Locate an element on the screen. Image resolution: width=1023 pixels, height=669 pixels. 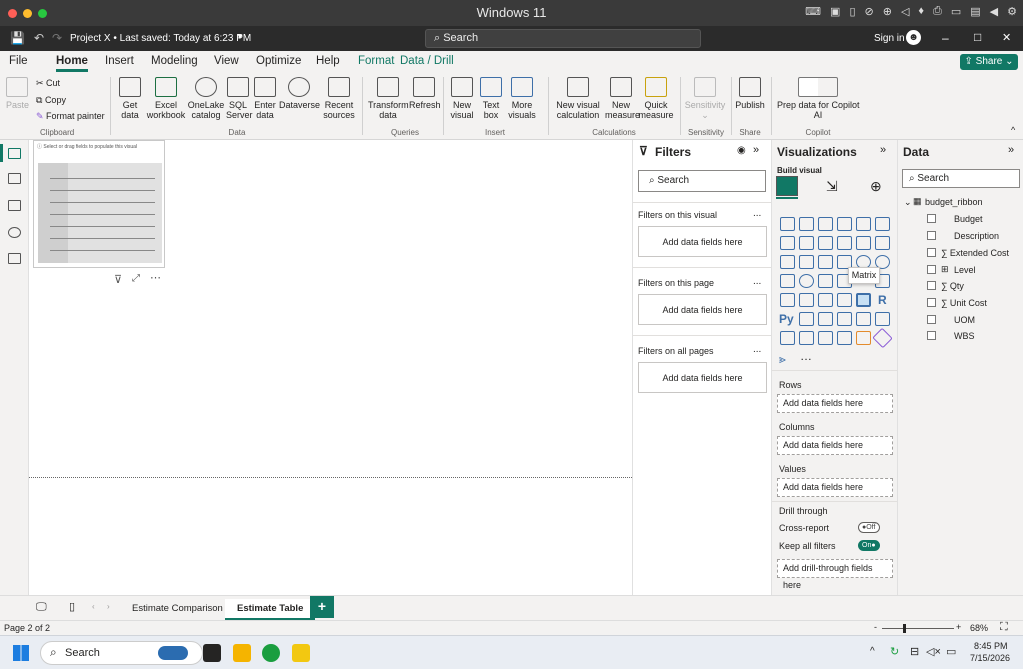
tab-file: File is located at coordinates (18, 61).